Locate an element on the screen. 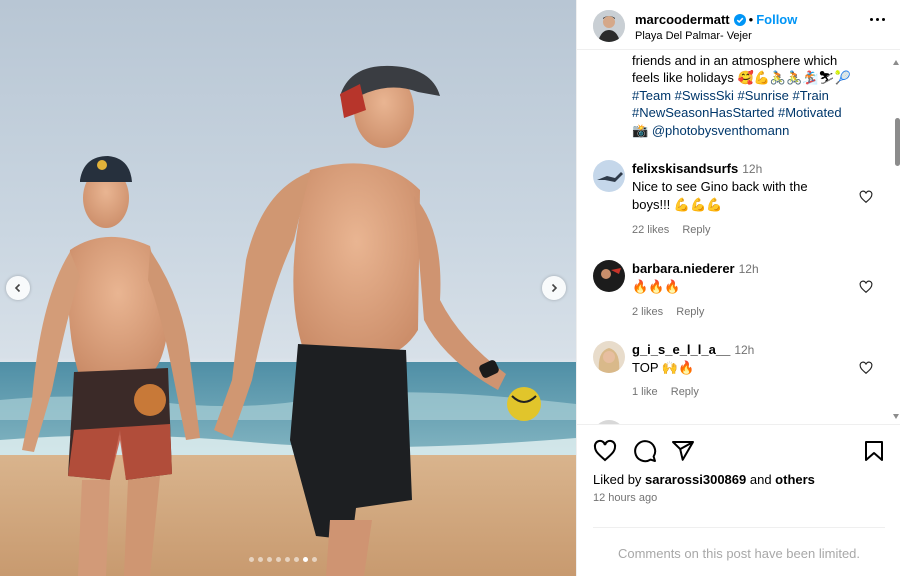  caption-line: feels like holidays 🥰💪🚴🚴🏂⛷🎾 is located at coordinates (742, 77).